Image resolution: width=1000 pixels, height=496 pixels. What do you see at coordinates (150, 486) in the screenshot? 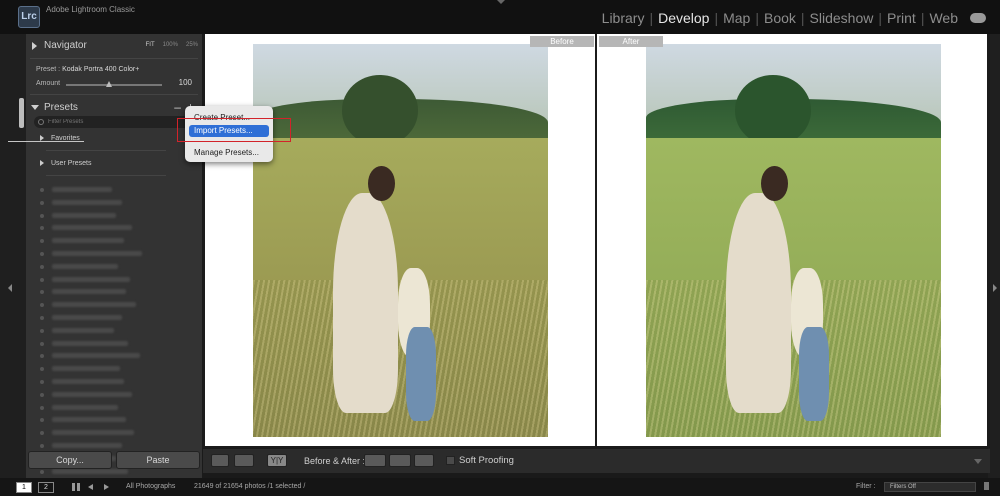
I see `source-label: All Photographs` at bounding box center [150, 486].